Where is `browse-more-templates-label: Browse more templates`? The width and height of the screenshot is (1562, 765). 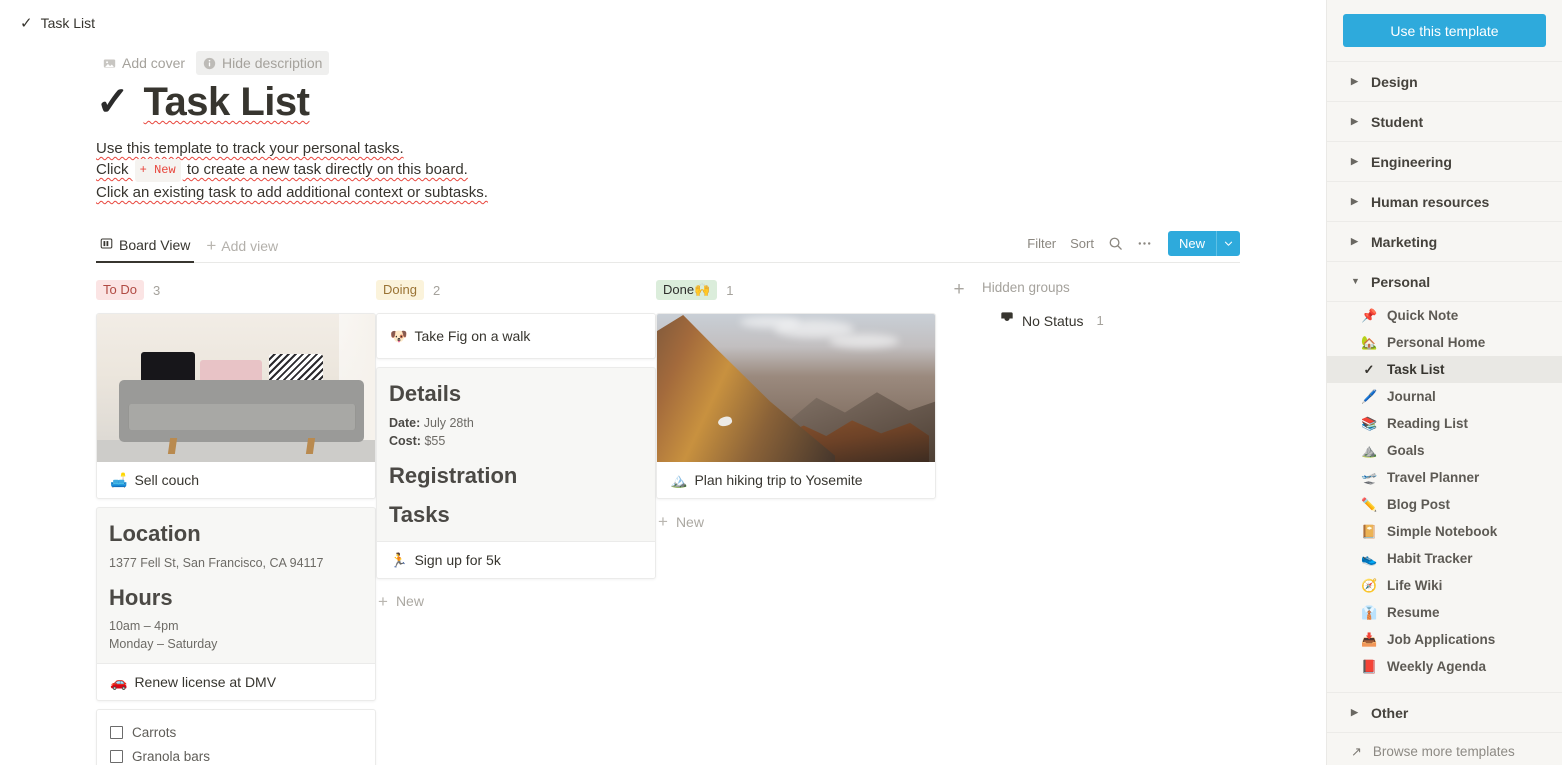 browse-more-templates-label: Browse more templates is located at coordinates (1443, 751).